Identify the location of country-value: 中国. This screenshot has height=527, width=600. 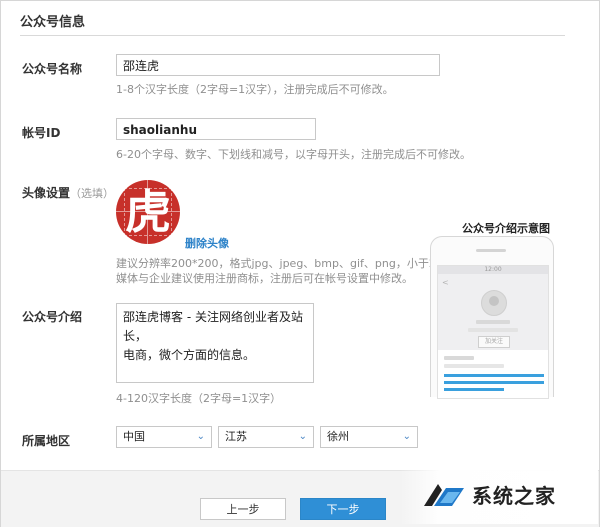
(134, 436).